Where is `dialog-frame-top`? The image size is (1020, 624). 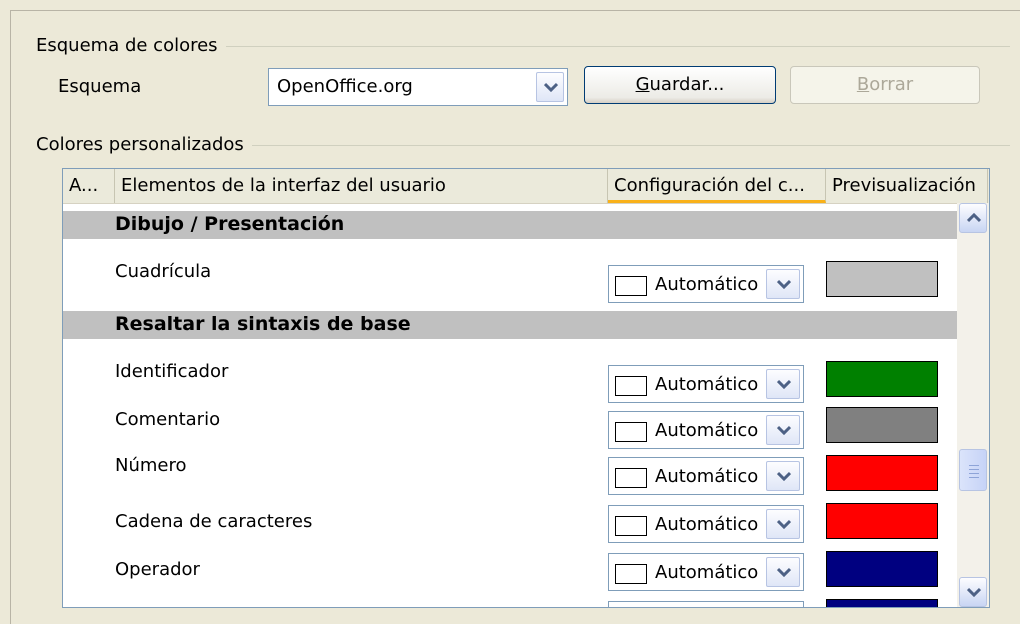
dialog-frame-top is located at coordinates (515, 10).